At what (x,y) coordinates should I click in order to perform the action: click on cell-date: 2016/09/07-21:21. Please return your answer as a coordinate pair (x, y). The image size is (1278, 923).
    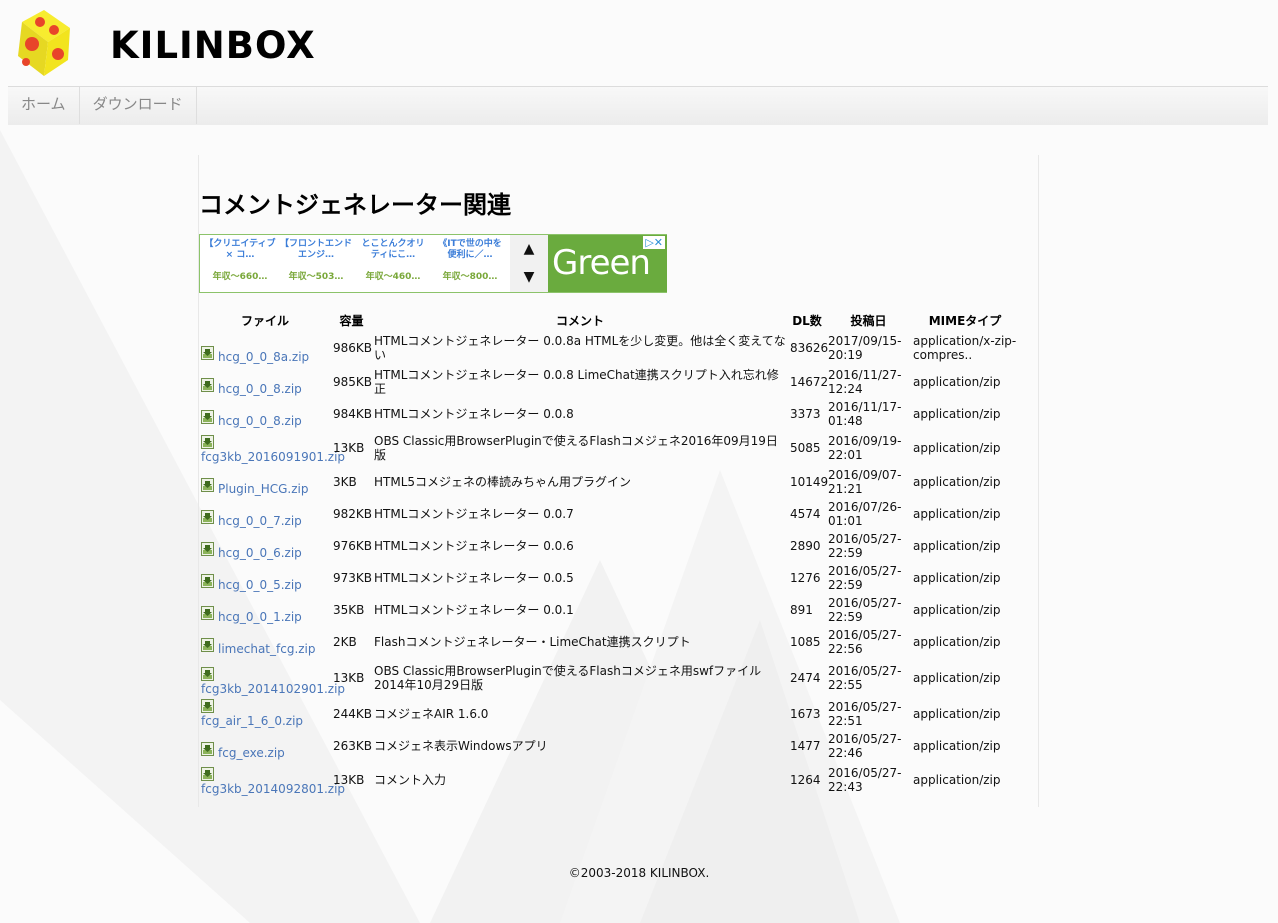
    Looking at the image, I should click on (865, 482).